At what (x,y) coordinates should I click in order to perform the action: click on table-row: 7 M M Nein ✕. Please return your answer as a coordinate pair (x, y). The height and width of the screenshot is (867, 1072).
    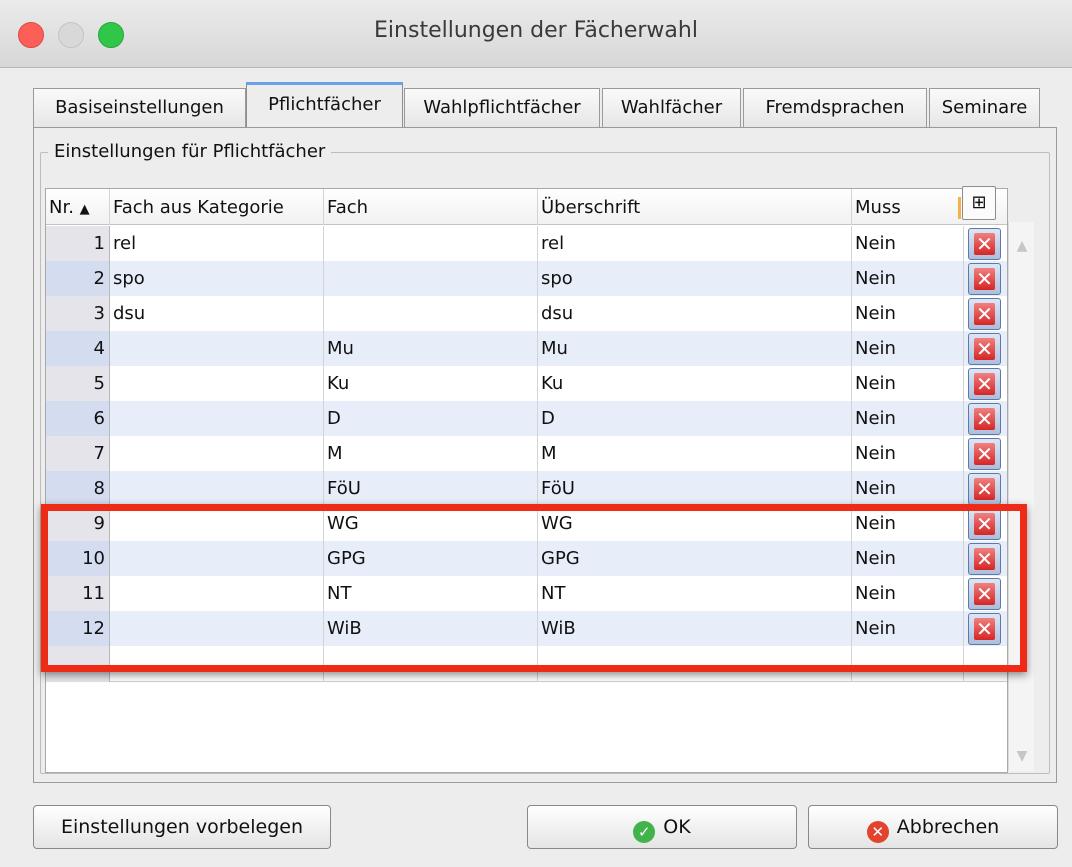
    Looking at the image, I should click on (526, 454).